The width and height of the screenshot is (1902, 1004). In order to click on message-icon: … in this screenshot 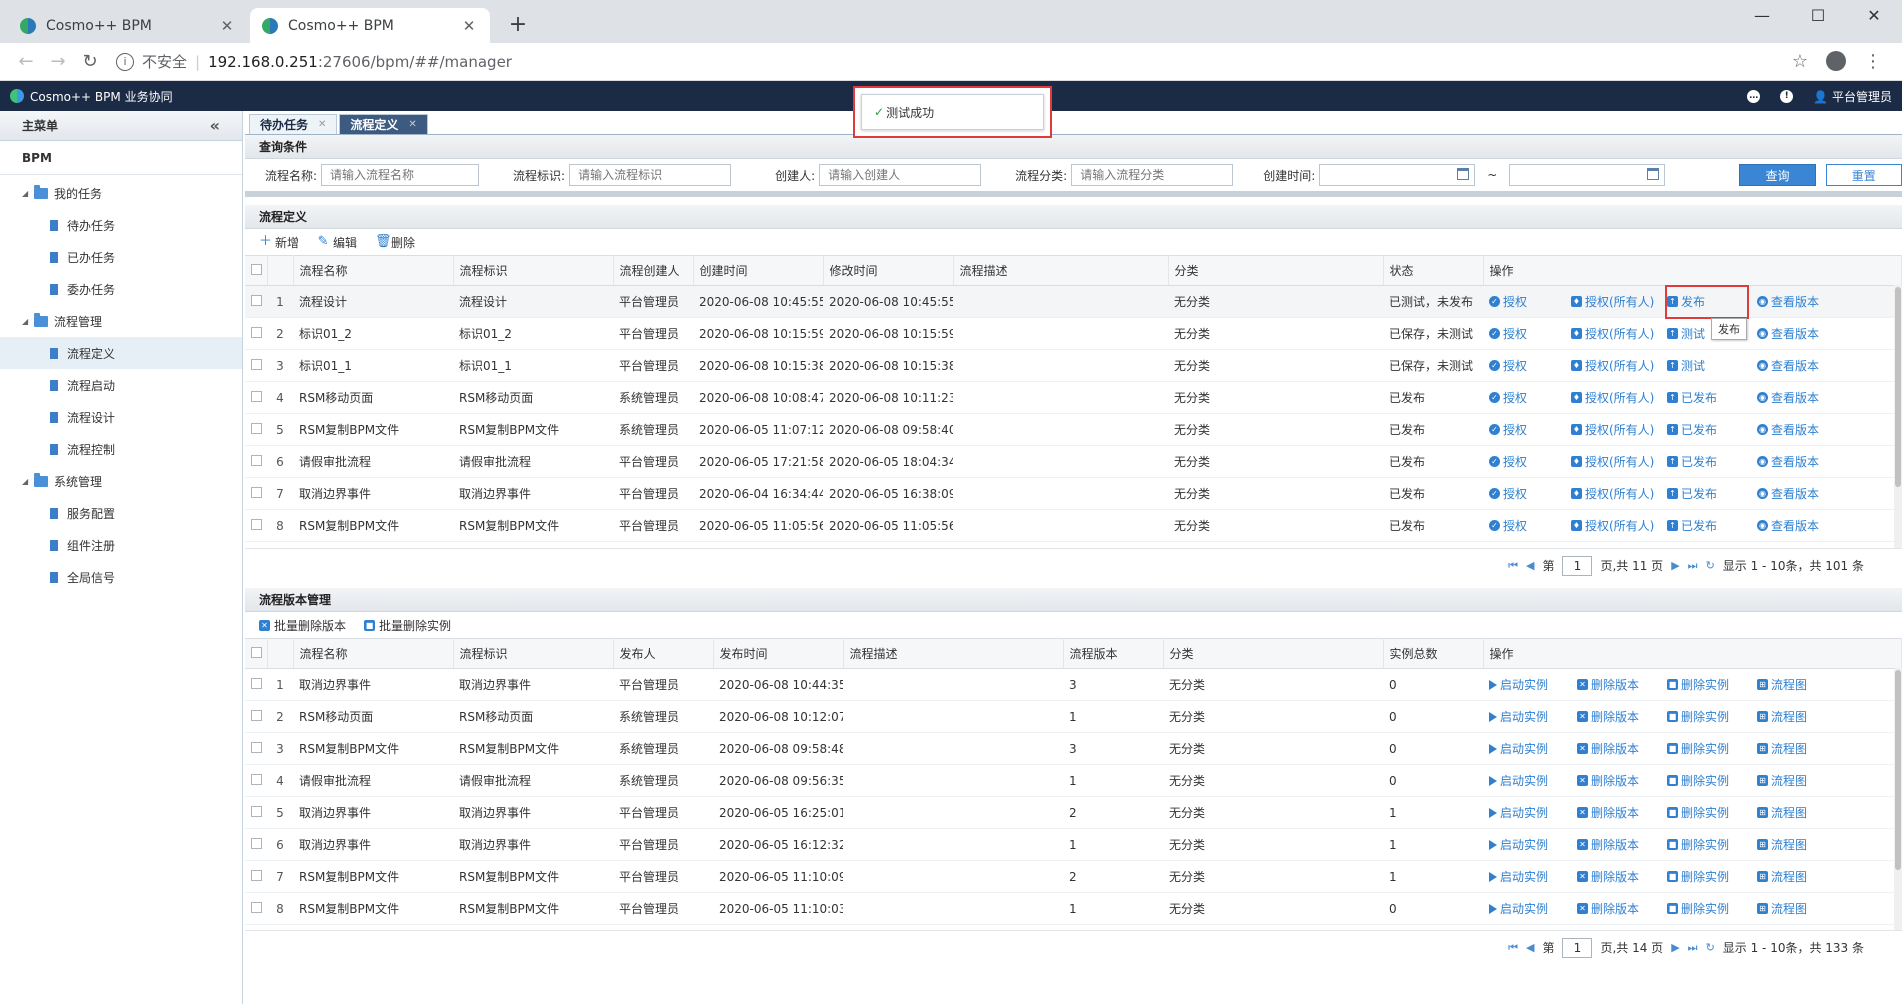, I will do `click(1754, 96)`.